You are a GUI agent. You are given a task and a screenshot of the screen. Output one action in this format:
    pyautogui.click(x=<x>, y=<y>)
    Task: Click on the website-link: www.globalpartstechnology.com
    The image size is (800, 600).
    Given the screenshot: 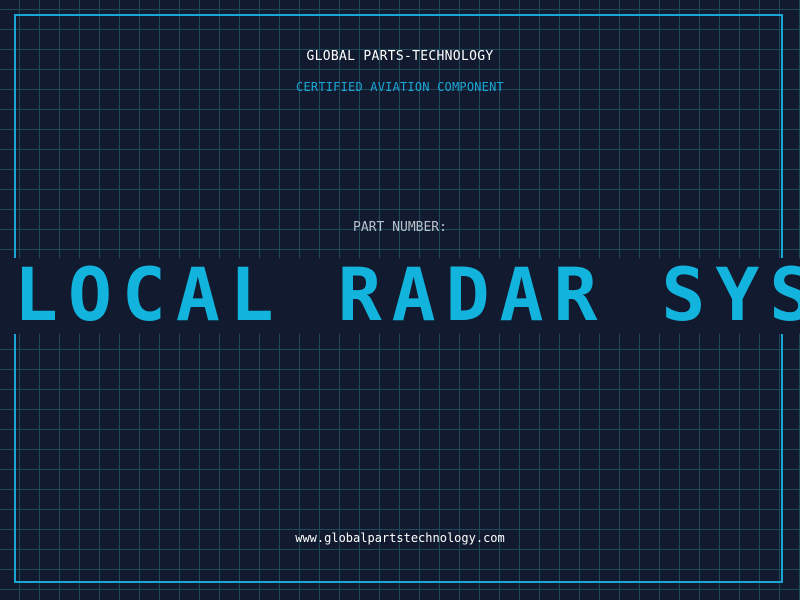 What is the action you would take?
    pyautogui.click(x=400, y=538)
    